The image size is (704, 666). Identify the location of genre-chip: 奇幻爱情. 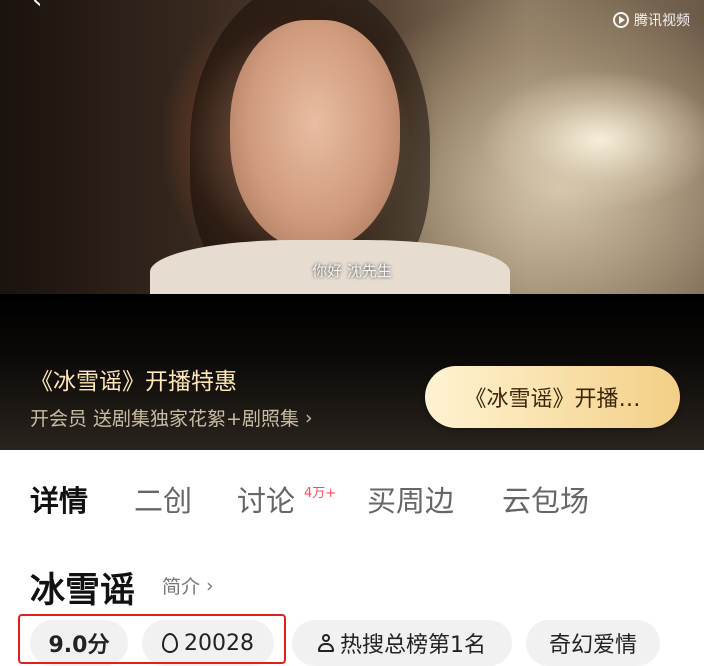
(593, 643).